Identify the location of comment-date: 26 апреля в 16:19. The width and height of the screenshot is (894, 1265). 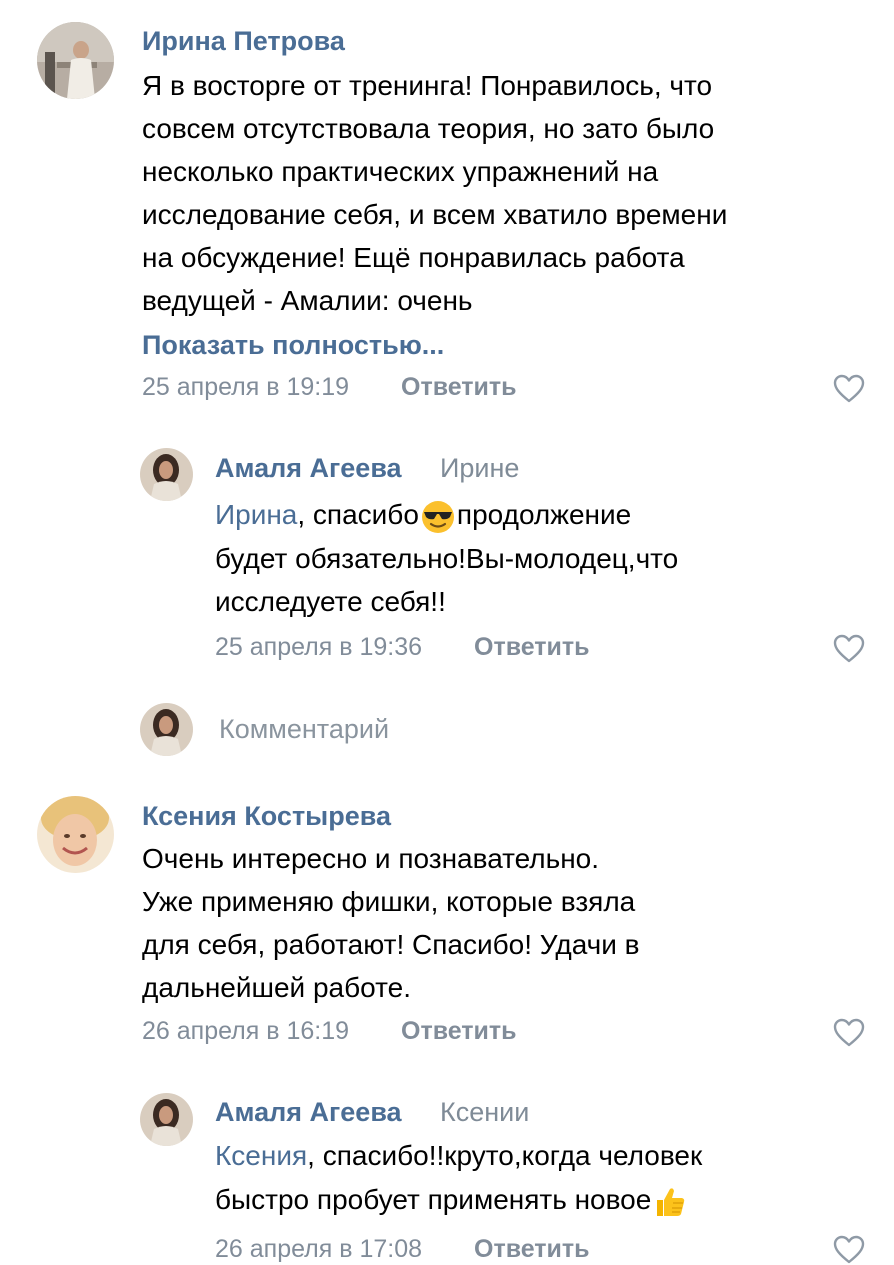
(246, 1031).